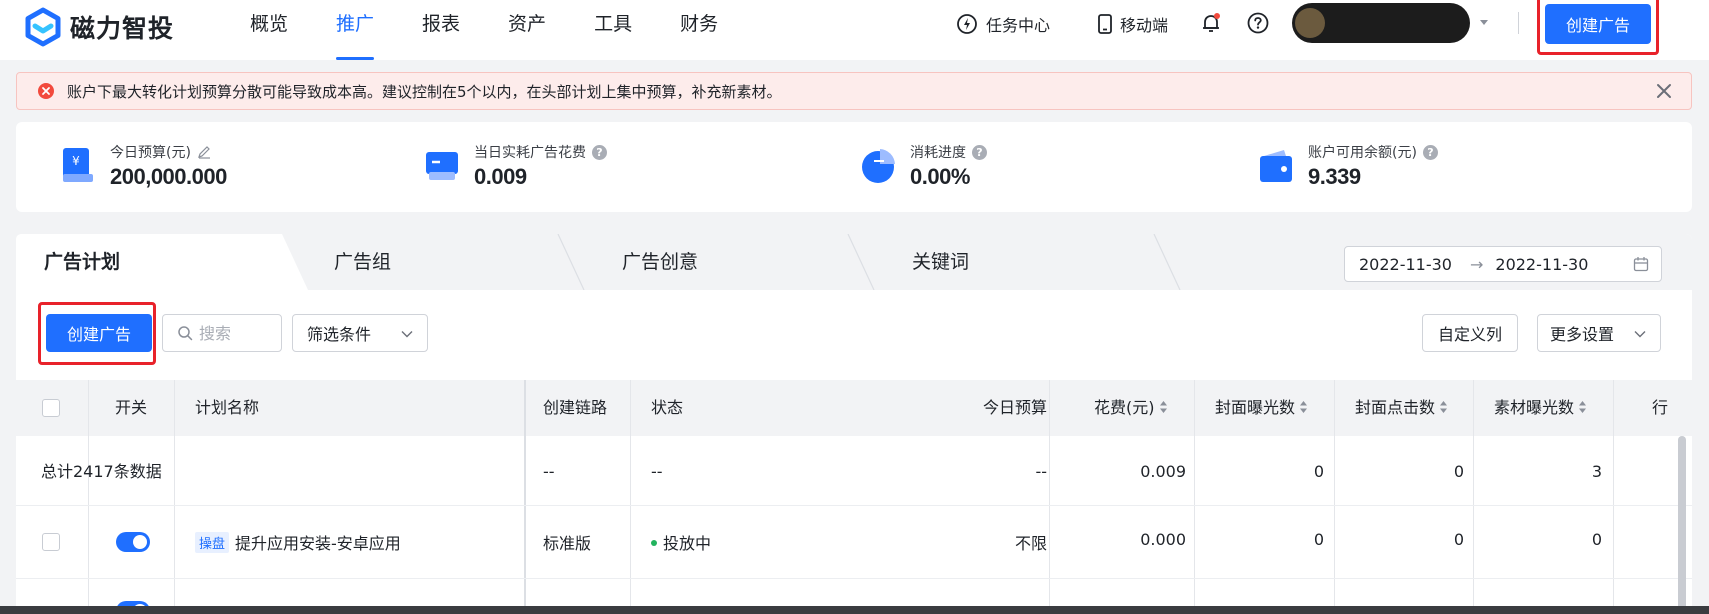  I want to click on campaign-budget: 不限, so click(981, 542).